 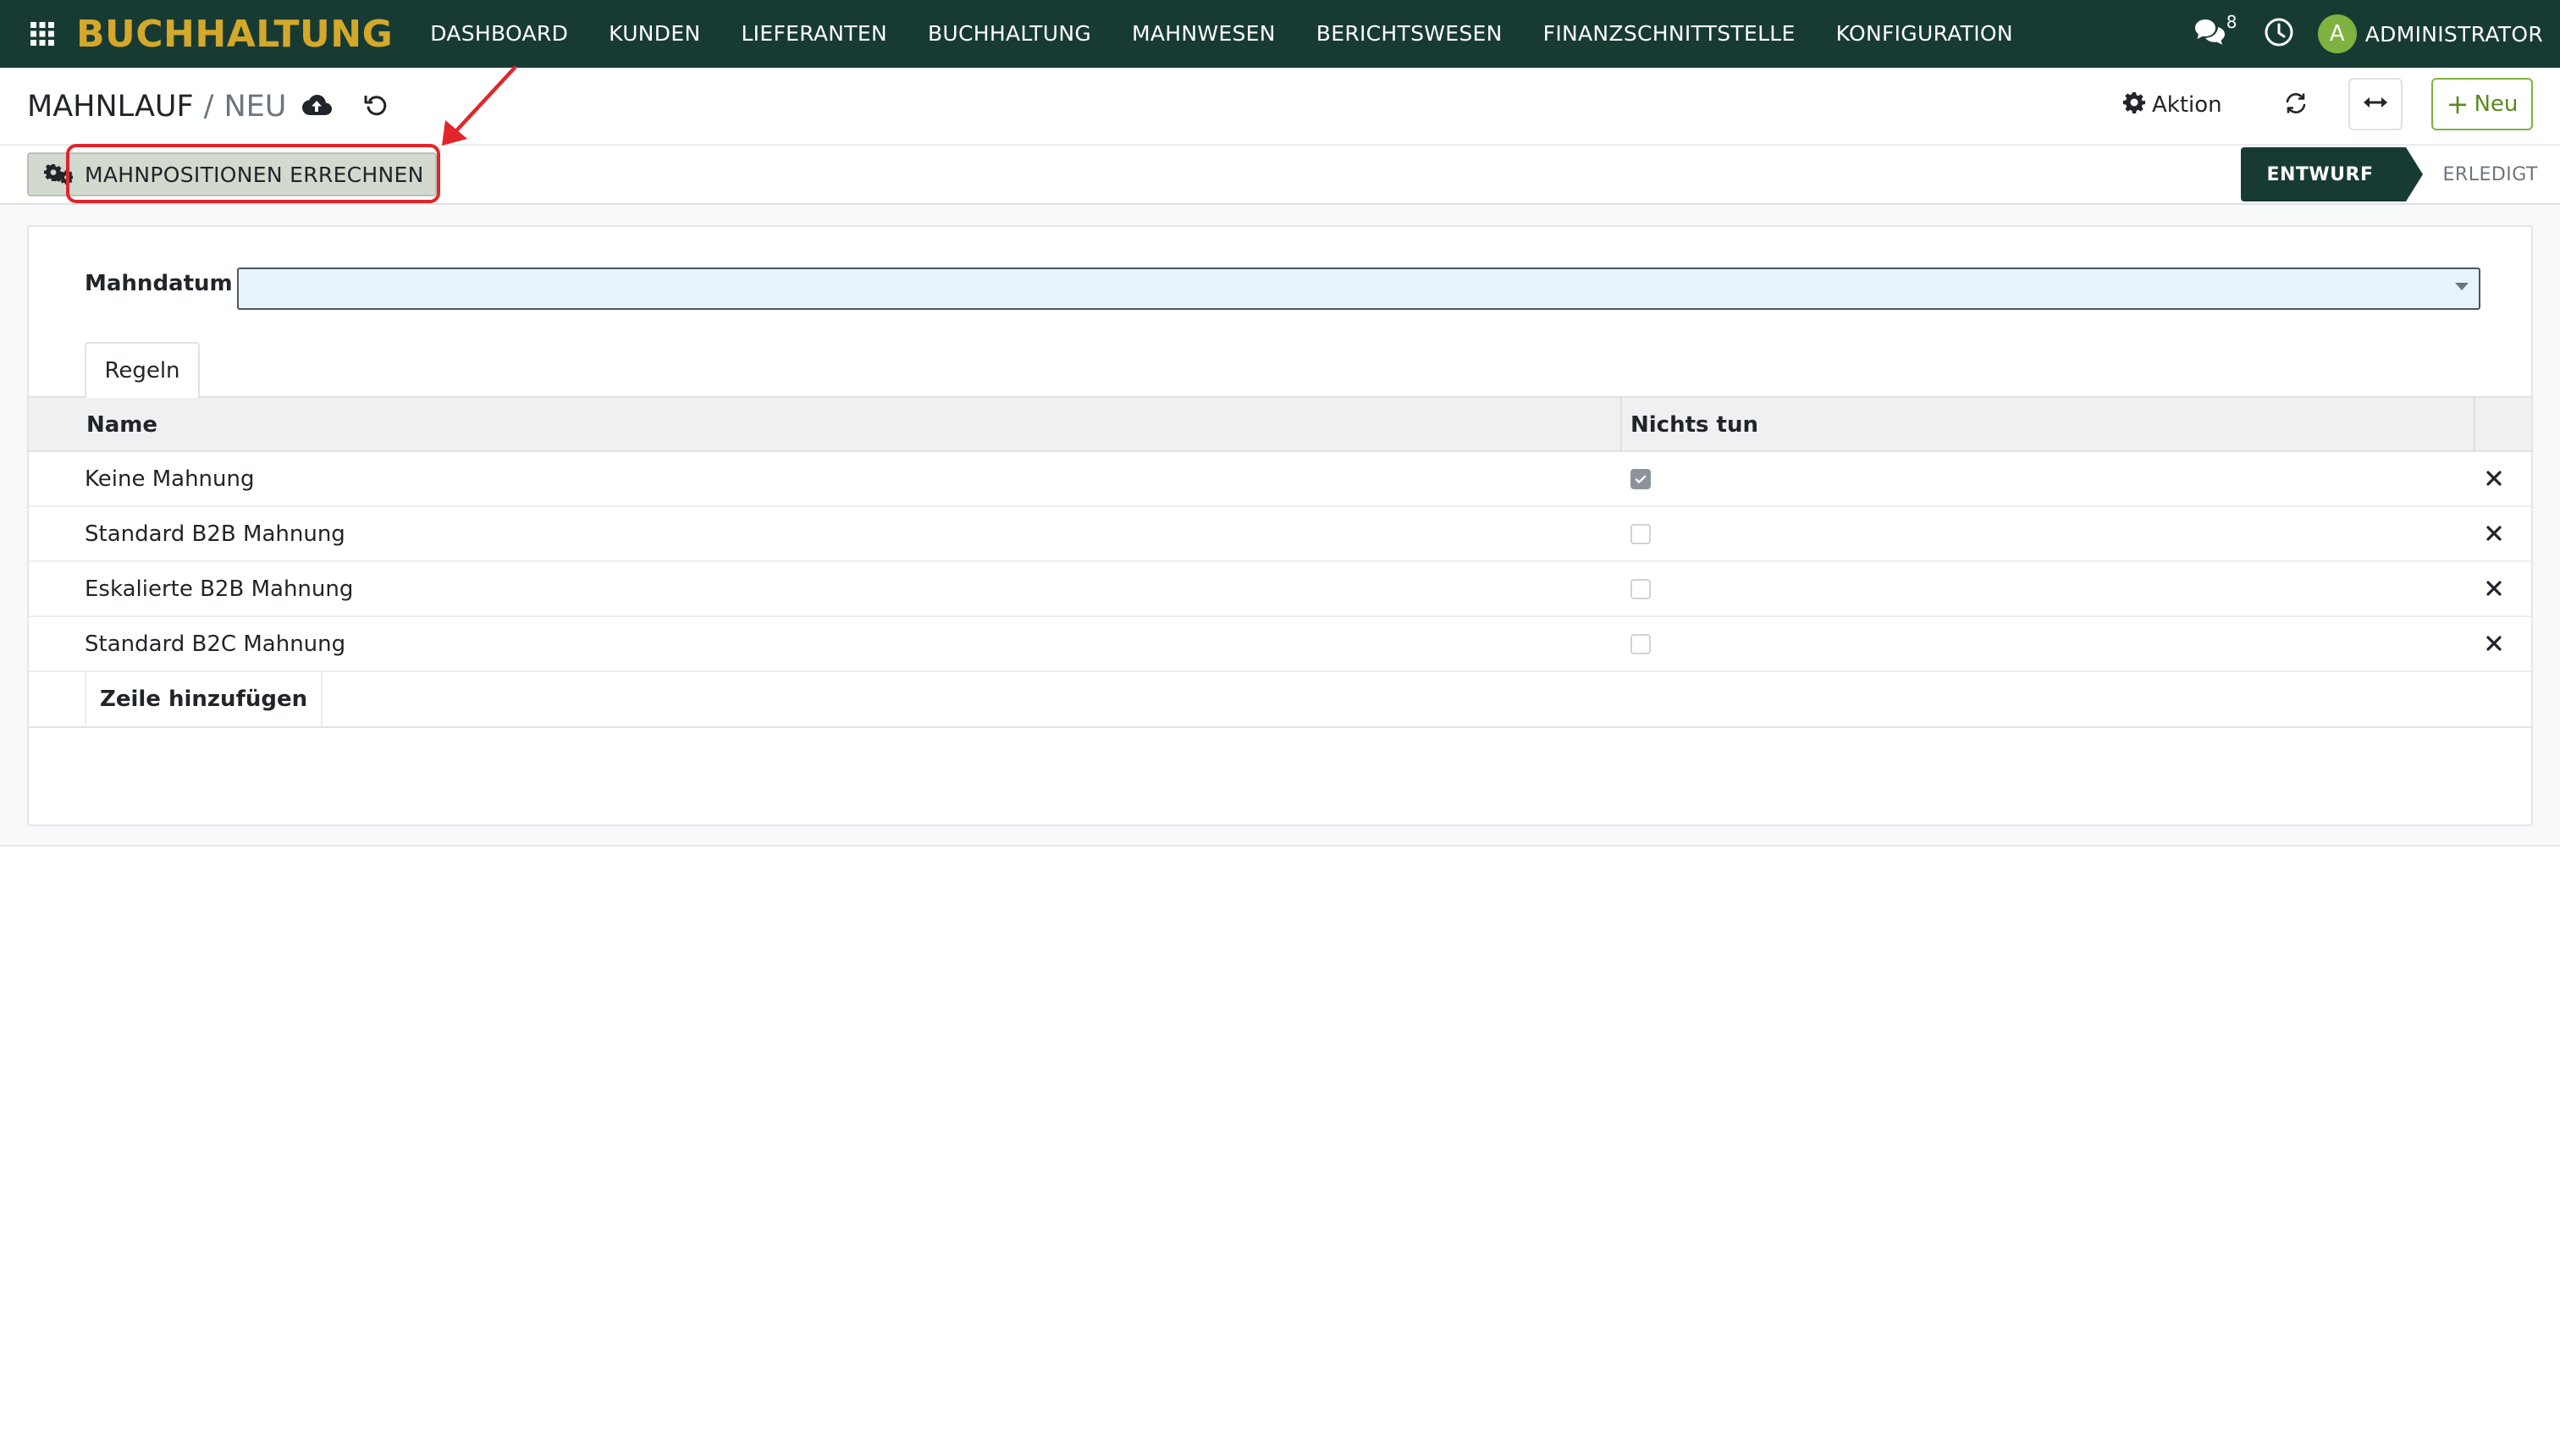 What do you see at coordinates (2462, 286) in the screenshot?
I see `chevron-down-icon` at bounding box center [2462, 286].